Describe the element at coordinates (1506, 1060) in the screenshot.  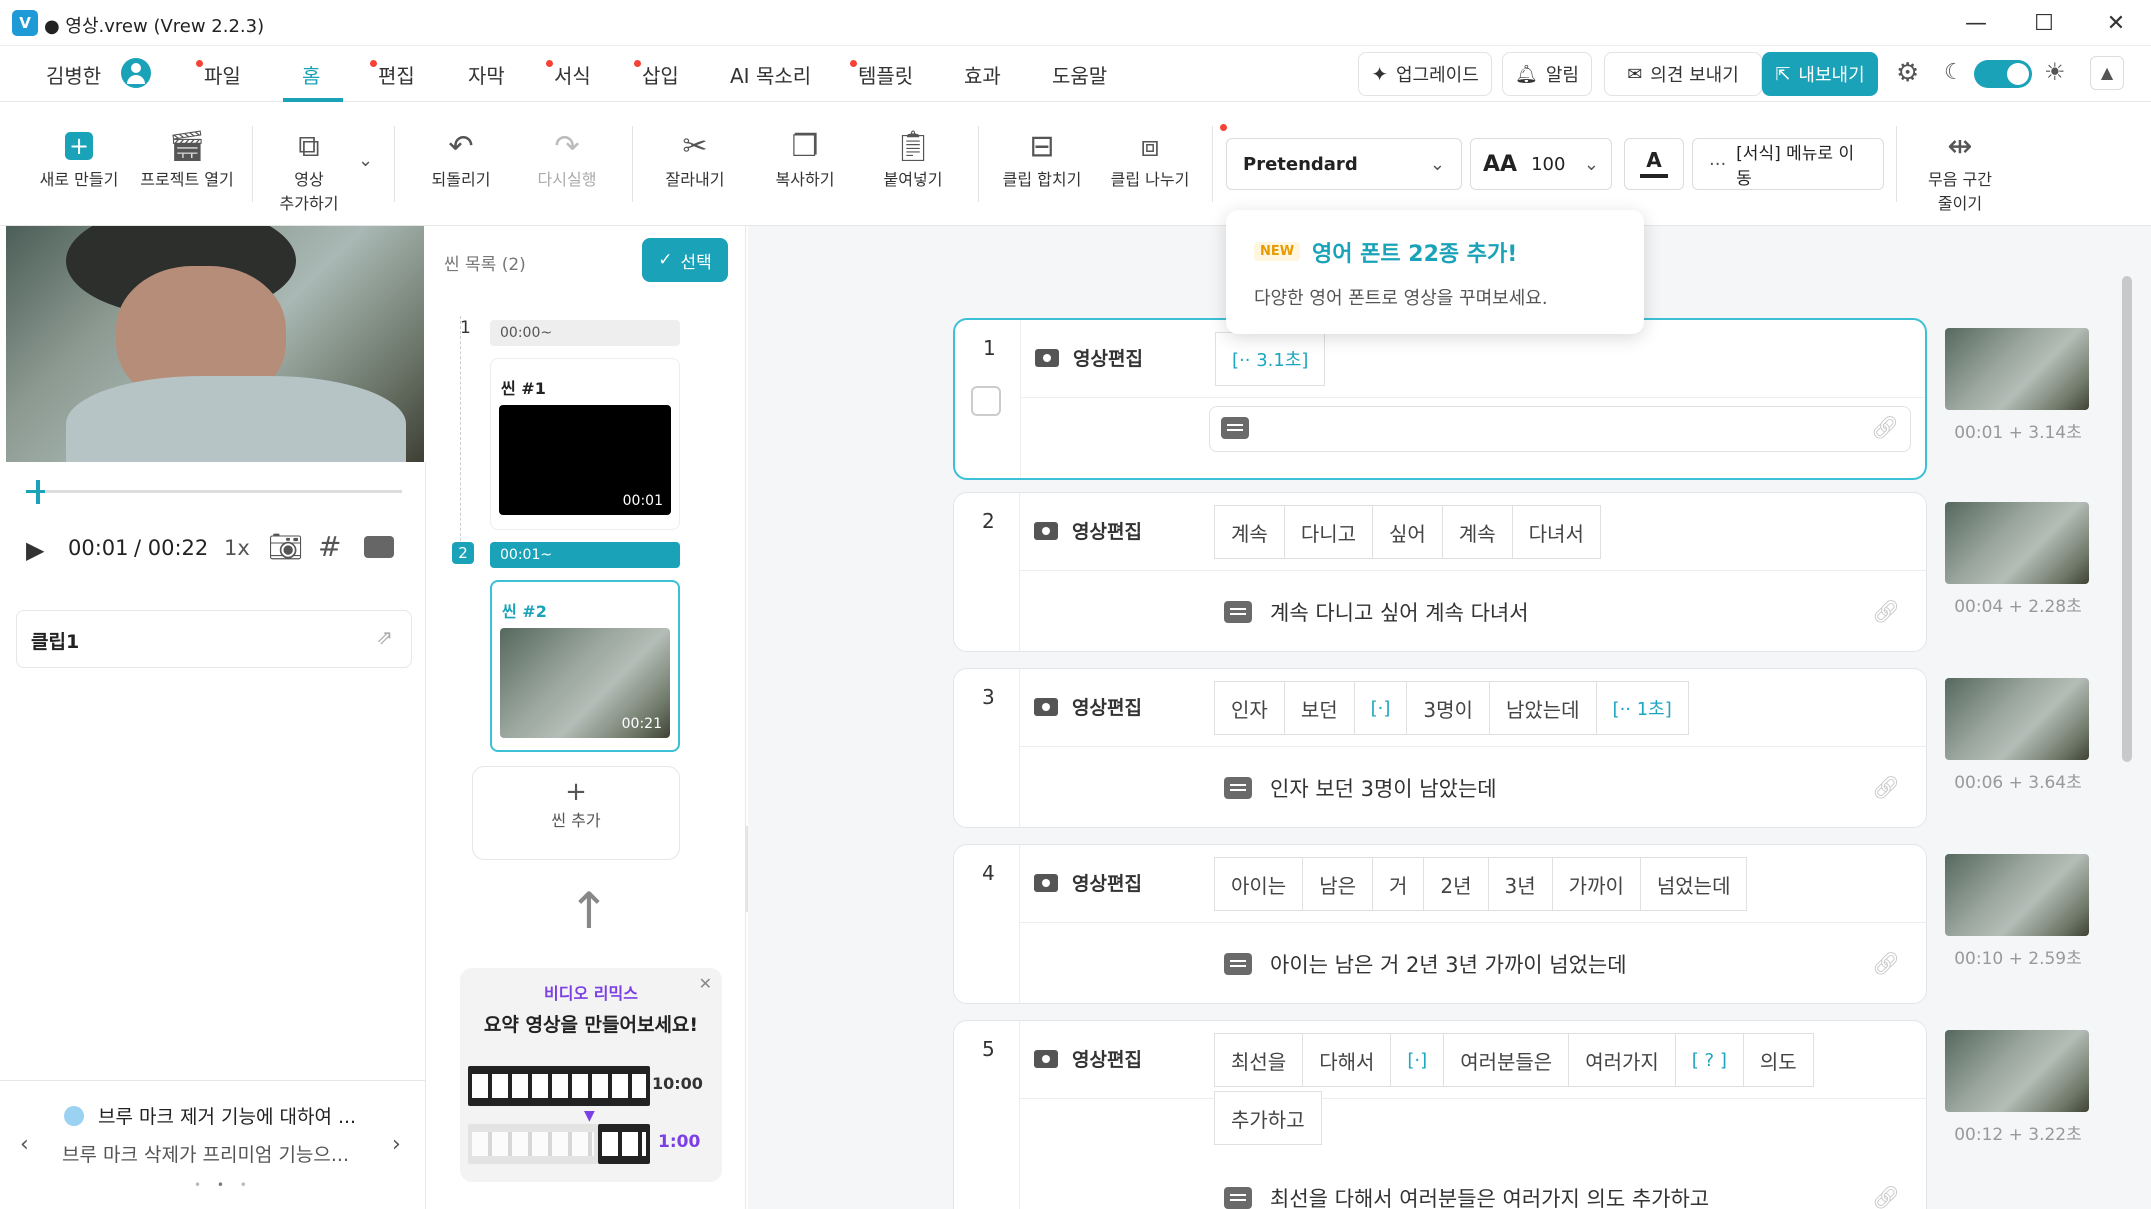
I see `word-chip: 여러분들은` at that location.